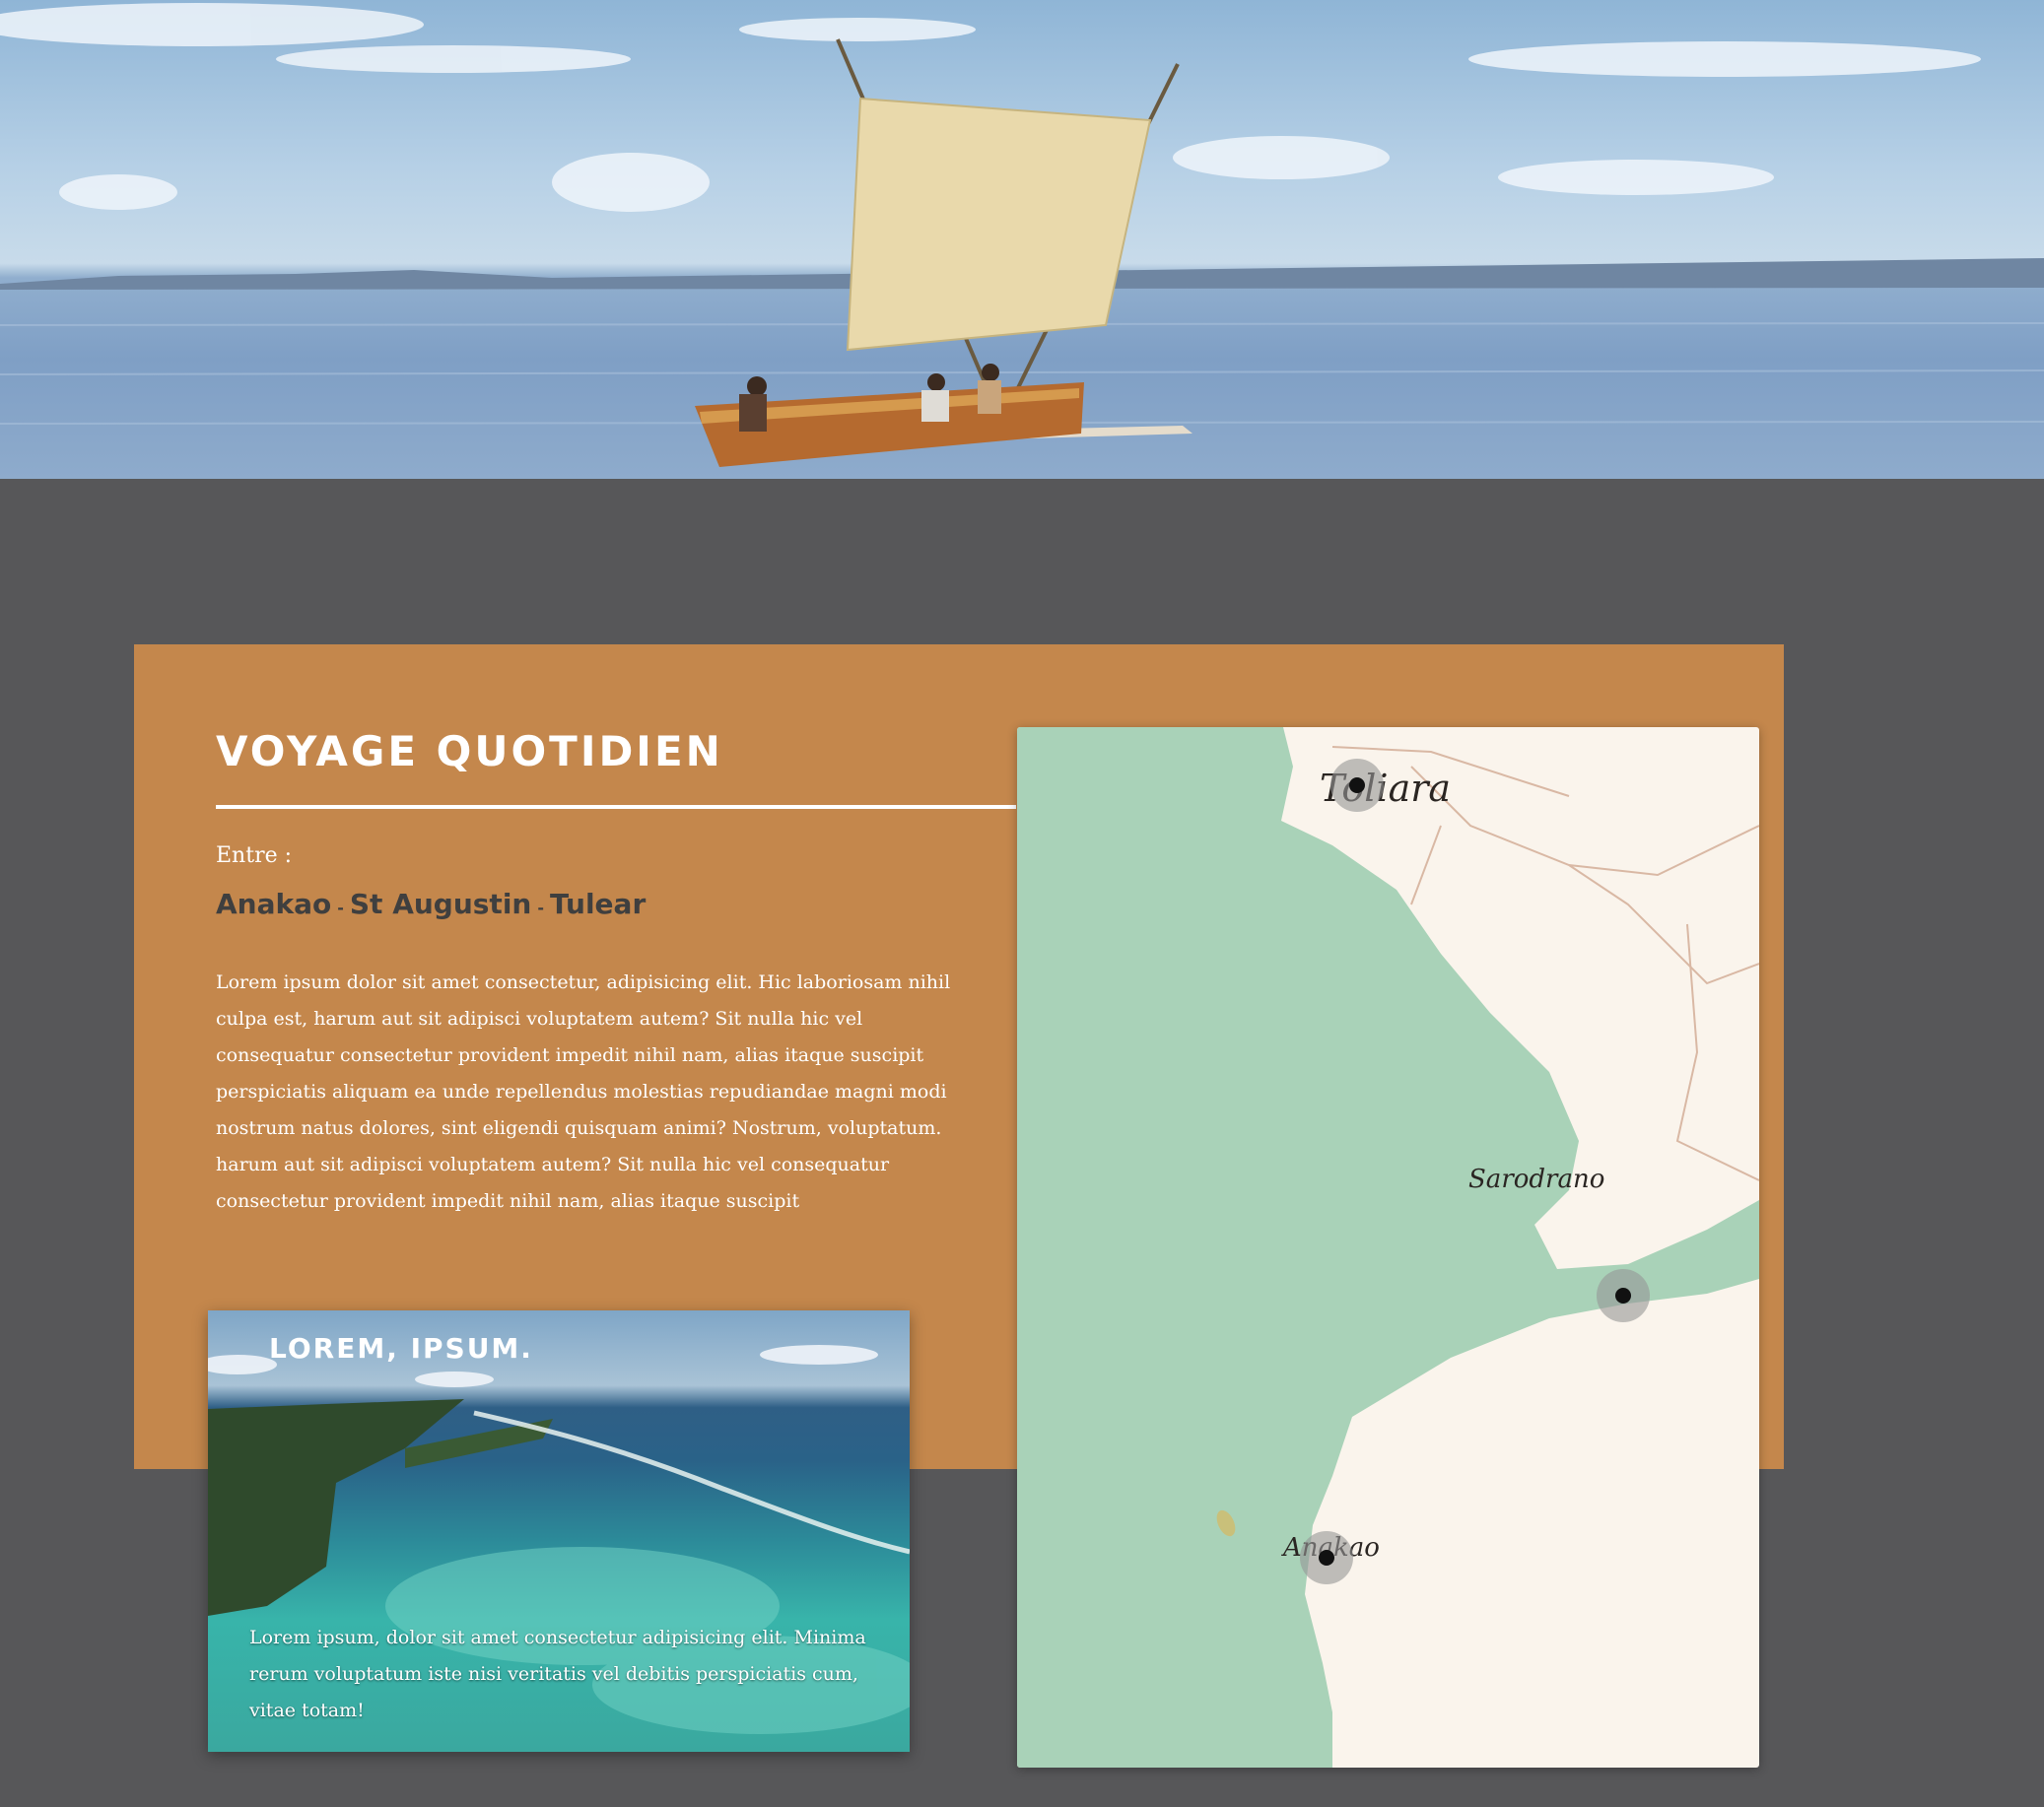 Image resolution: width=2044 pixels, height=1807 pixels. I want to click on anakao-marker, so click(1326, 1558).